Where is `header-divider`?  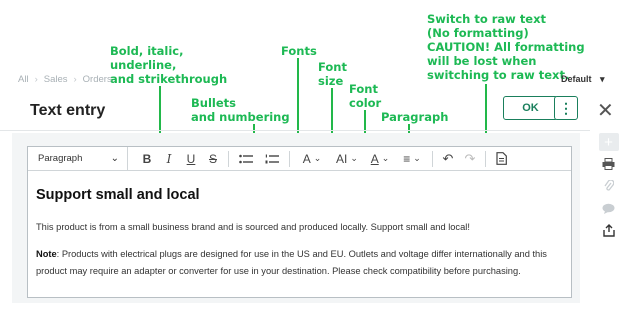
header-divider is located at coordinates (295, 130).